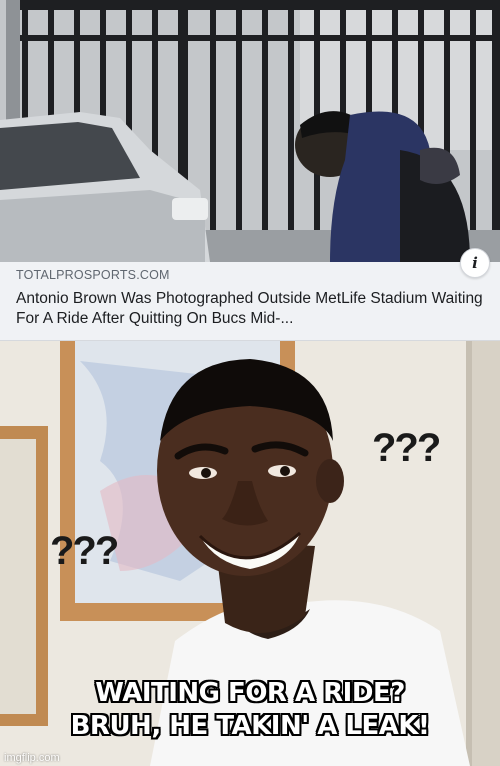  Describe the element at coordinates (250, 726) in the screenshot. I see `caption-line-2: BRUH, HE TAKIN' A LEAK!` at that location.